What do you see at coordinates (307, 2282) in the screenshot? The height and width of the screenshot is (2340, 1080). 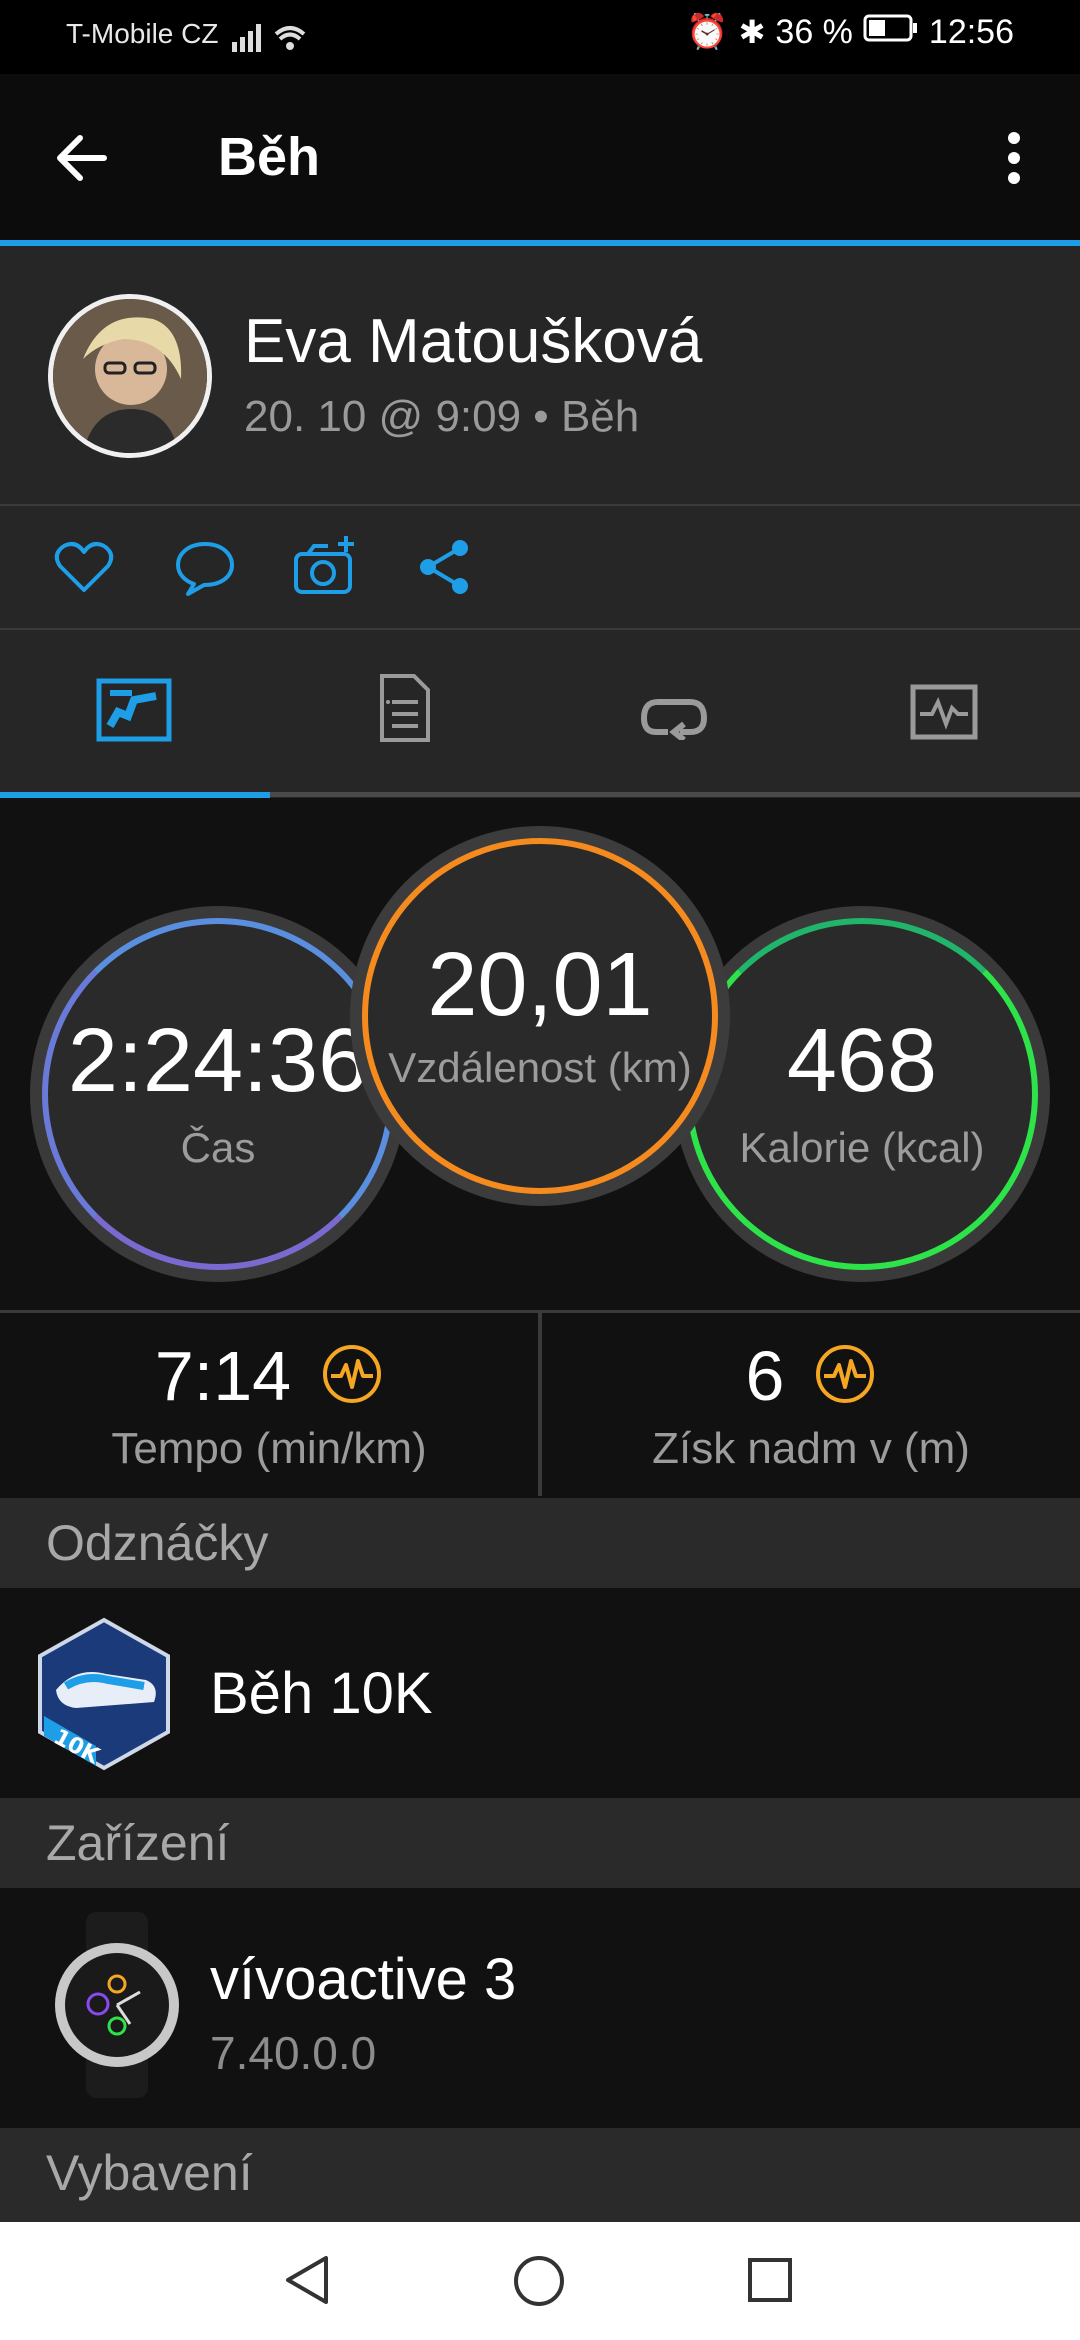 I see `nav-back-icon` at bounding box center [307, 2282].